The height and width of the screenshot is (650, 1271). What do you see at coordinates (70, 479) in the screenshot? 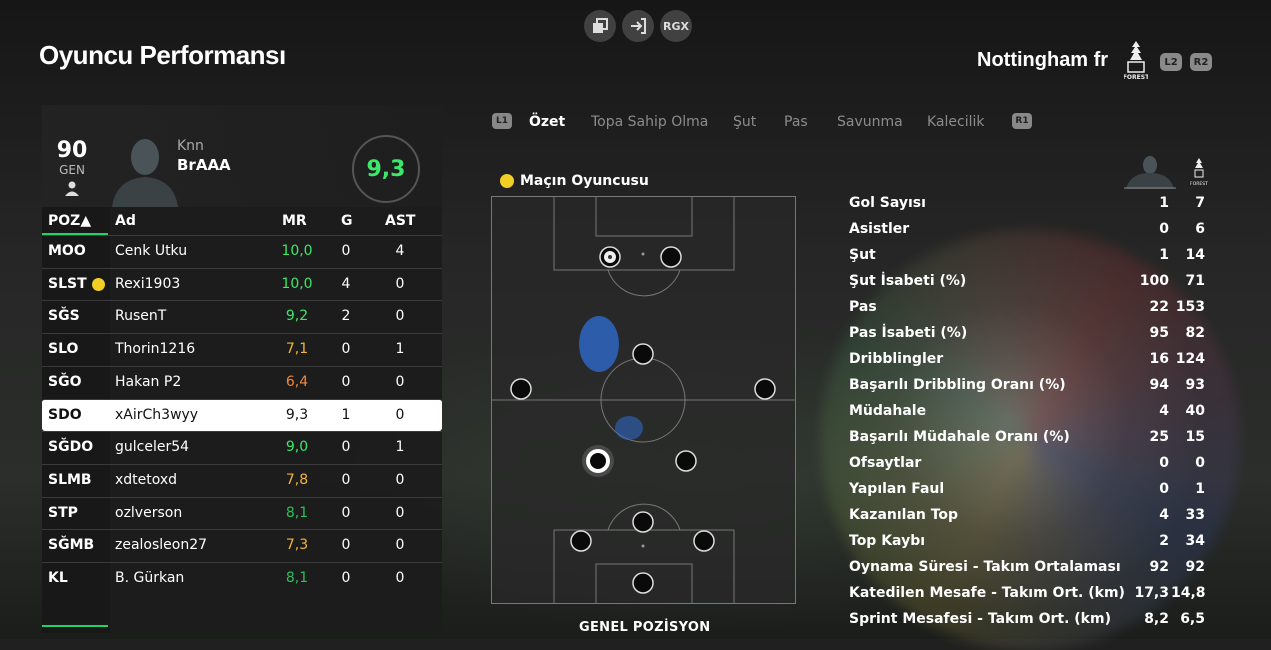
I see `row-position: SLMB` at bounding box center [70, 479].